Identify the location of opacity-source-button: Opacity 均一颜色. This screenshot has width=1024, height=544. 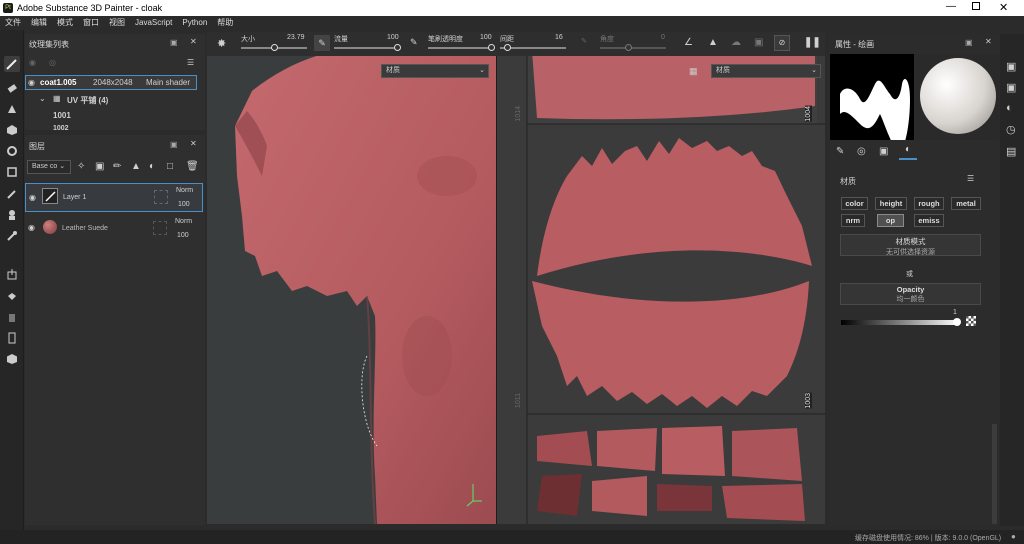
(910, 294).